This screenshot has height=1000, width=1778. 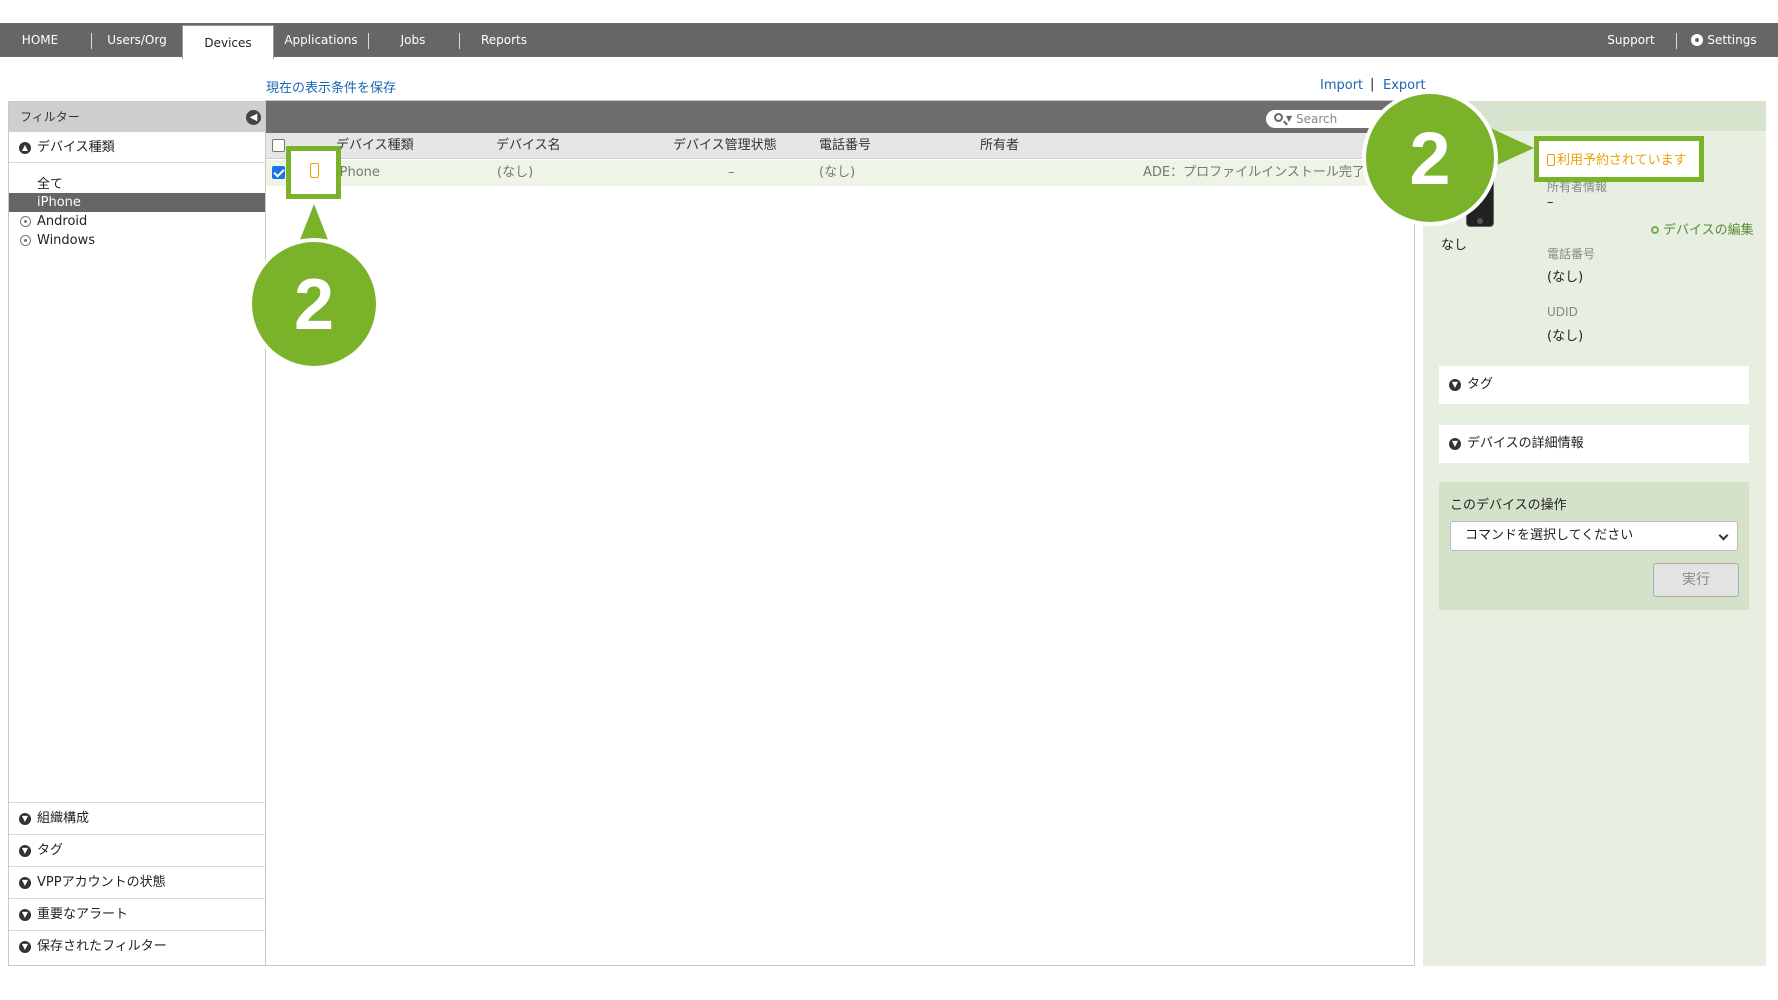 What do you see at coordinates (1708, 230) in the screenshot?
I see `edit-device-label: デバイスの編集` at bounding box center [1708, 230].